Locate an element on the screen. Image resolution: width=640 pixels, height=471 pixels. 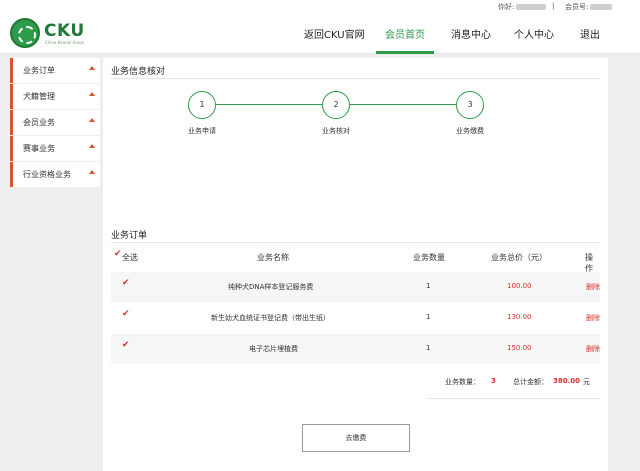
step-1-circle: 1 is located at coordinates (202, 105).